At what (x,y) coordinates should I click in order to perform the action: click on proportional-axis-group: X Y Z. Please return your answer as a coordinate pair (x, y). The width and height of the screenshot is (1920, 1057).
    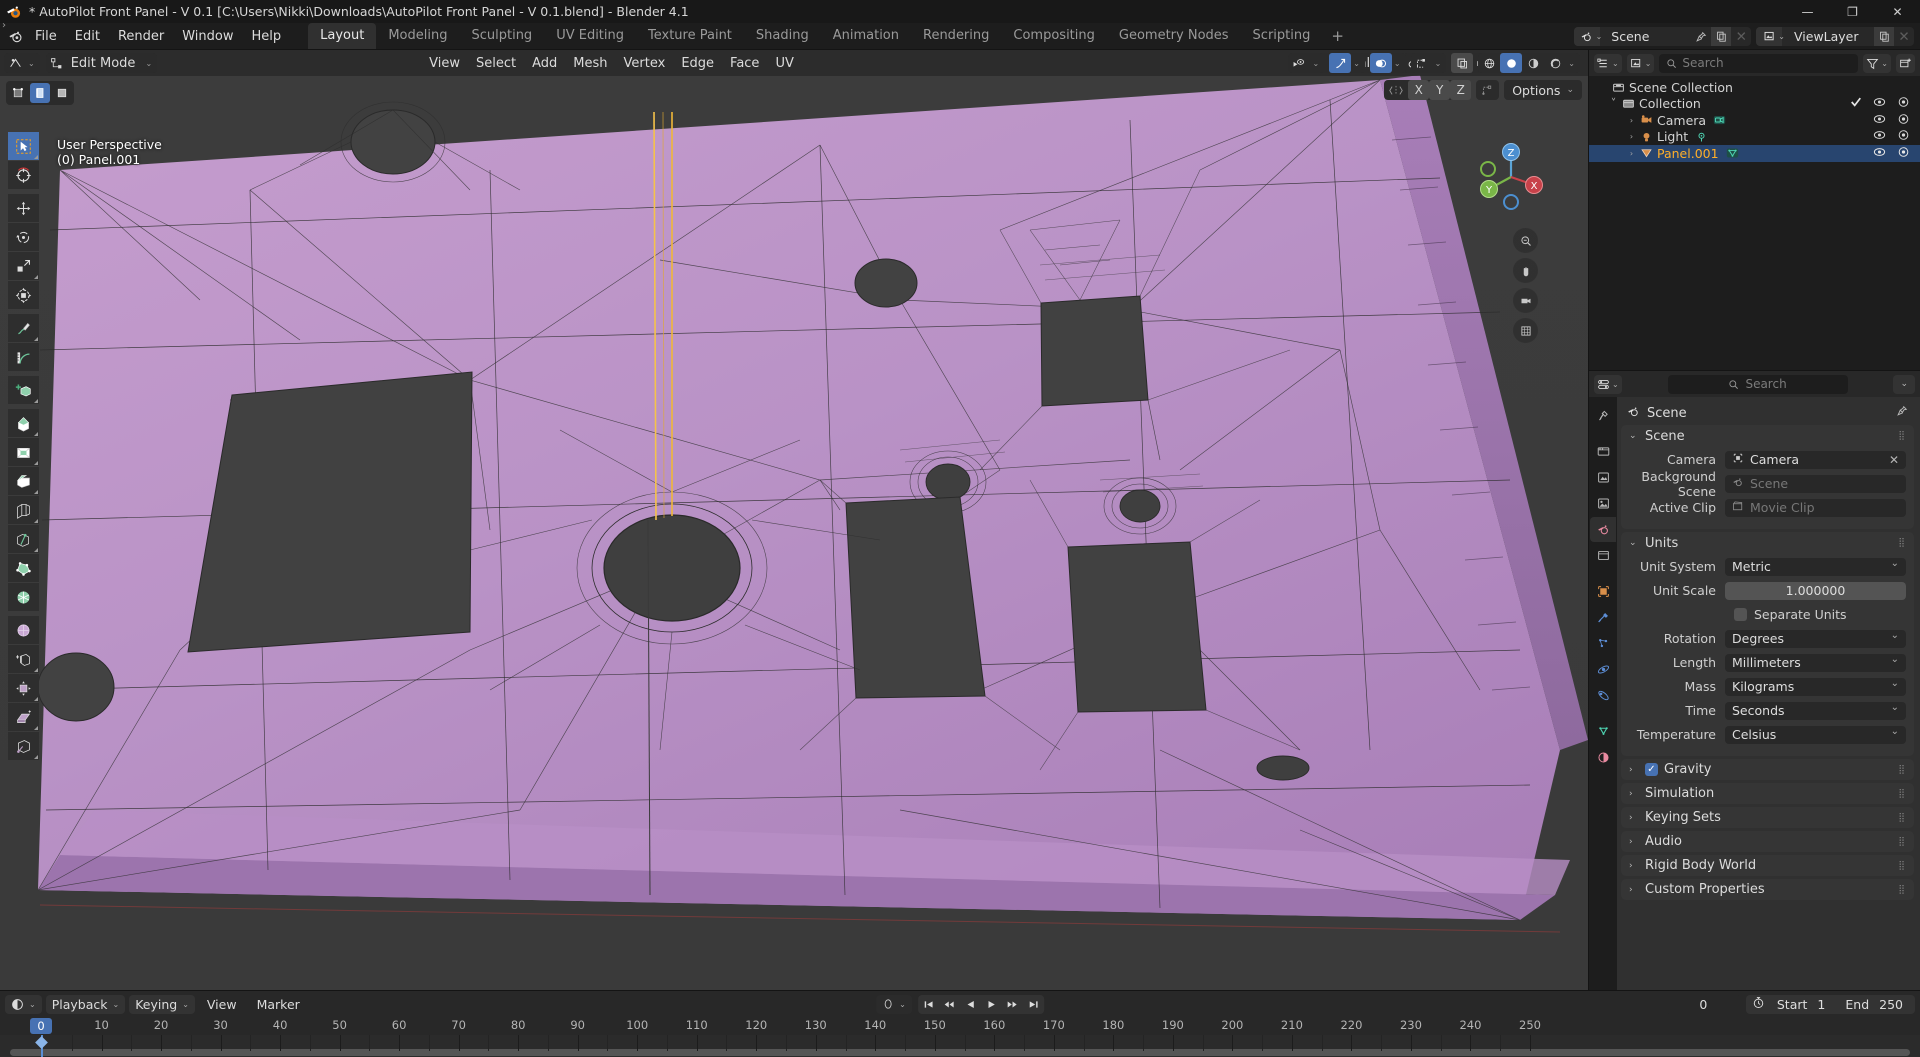
    Looking at the image, I should click on (1428, 90).